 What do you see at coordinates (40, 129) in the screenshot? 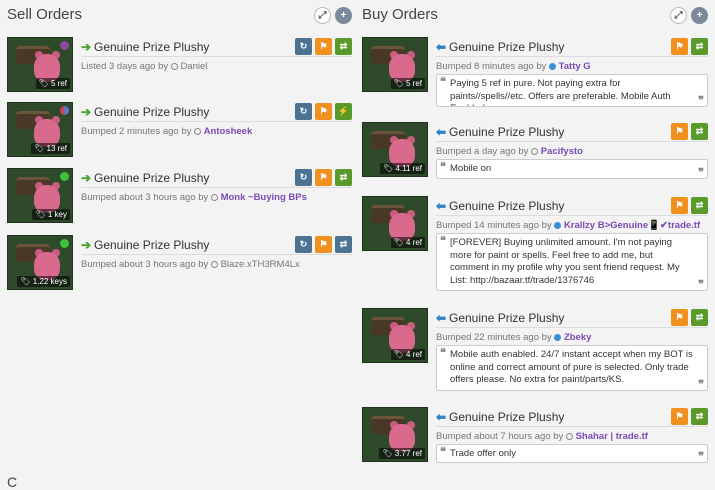
I see `item-thumbnail: 🏷 13 ref` at bounding box center [40, 129].